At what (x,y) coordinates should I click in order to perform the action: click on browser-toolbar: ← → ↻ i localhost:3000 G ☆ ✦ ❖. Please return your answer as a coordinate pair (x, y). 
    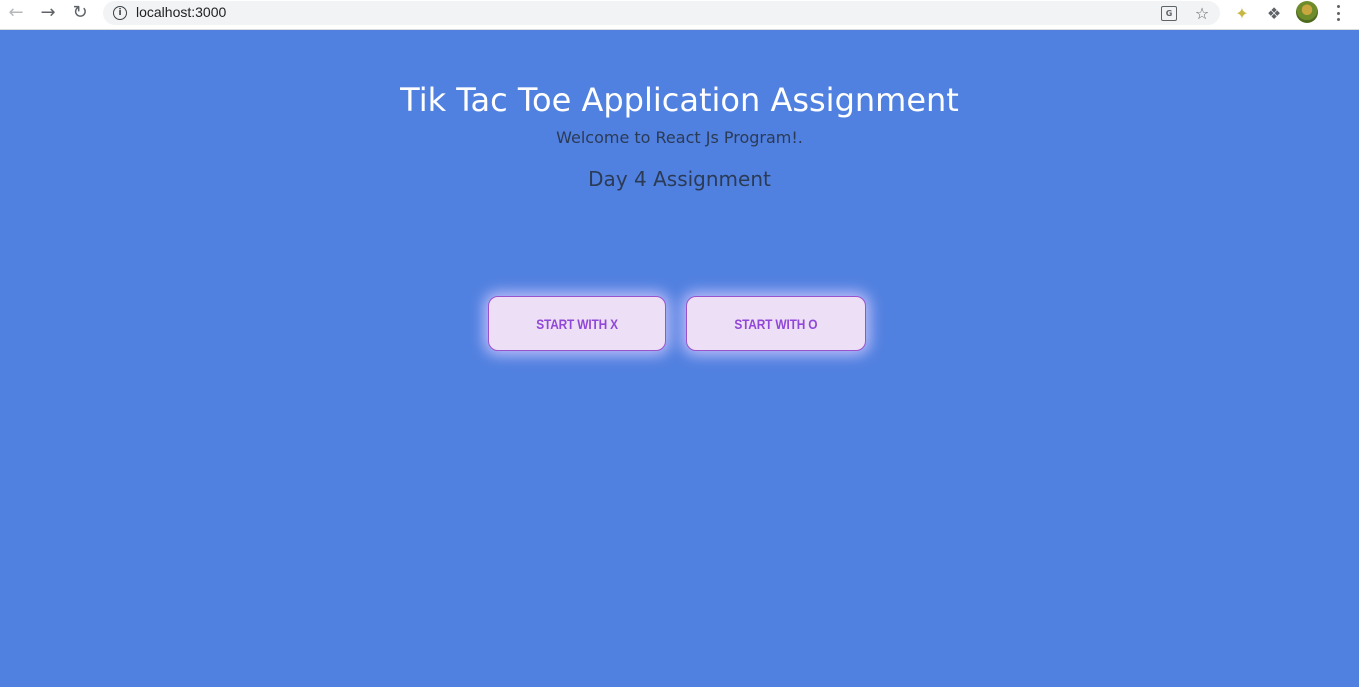
    Looking at the image, I should click on (679, 15).